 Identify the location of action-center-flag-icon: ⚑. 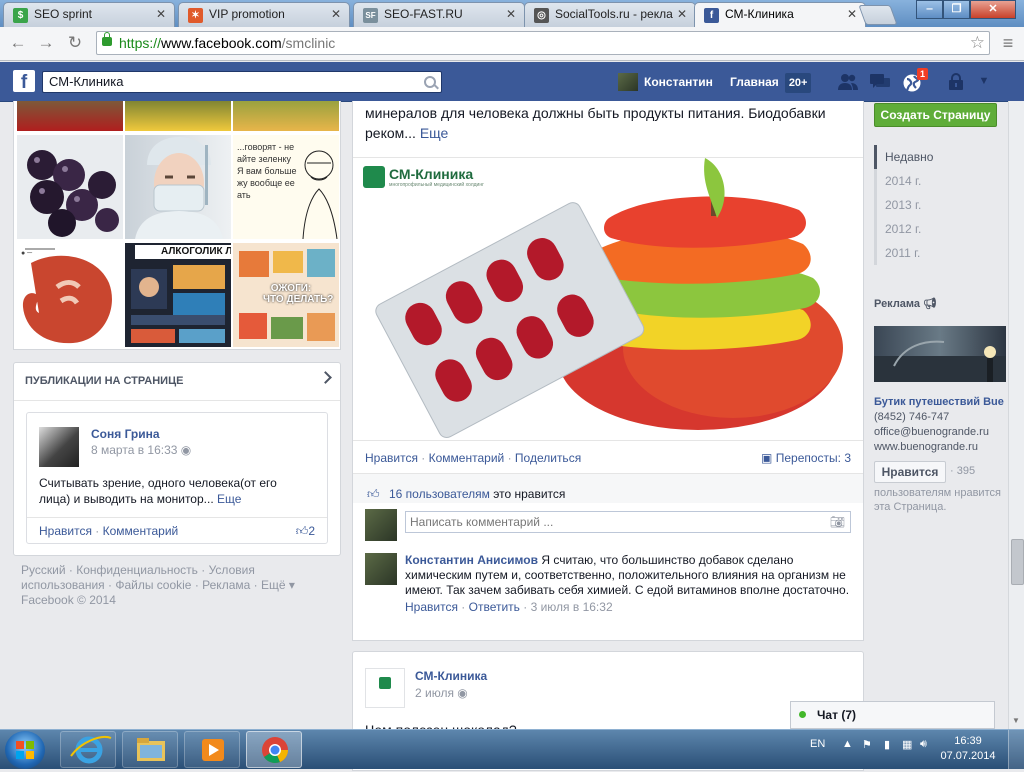
(867, 744).